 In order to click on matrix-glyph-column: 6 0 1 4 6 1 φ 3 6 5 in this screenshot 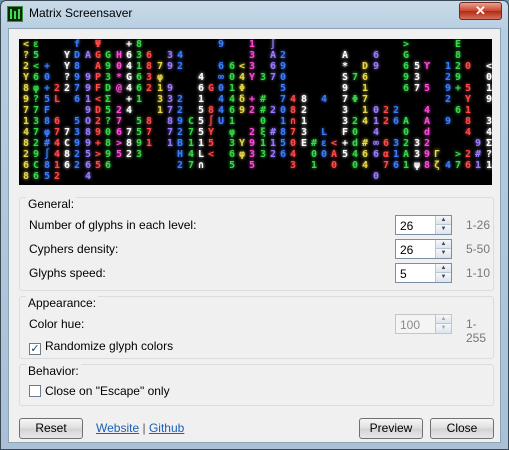, I will do `click(232, 116)`.